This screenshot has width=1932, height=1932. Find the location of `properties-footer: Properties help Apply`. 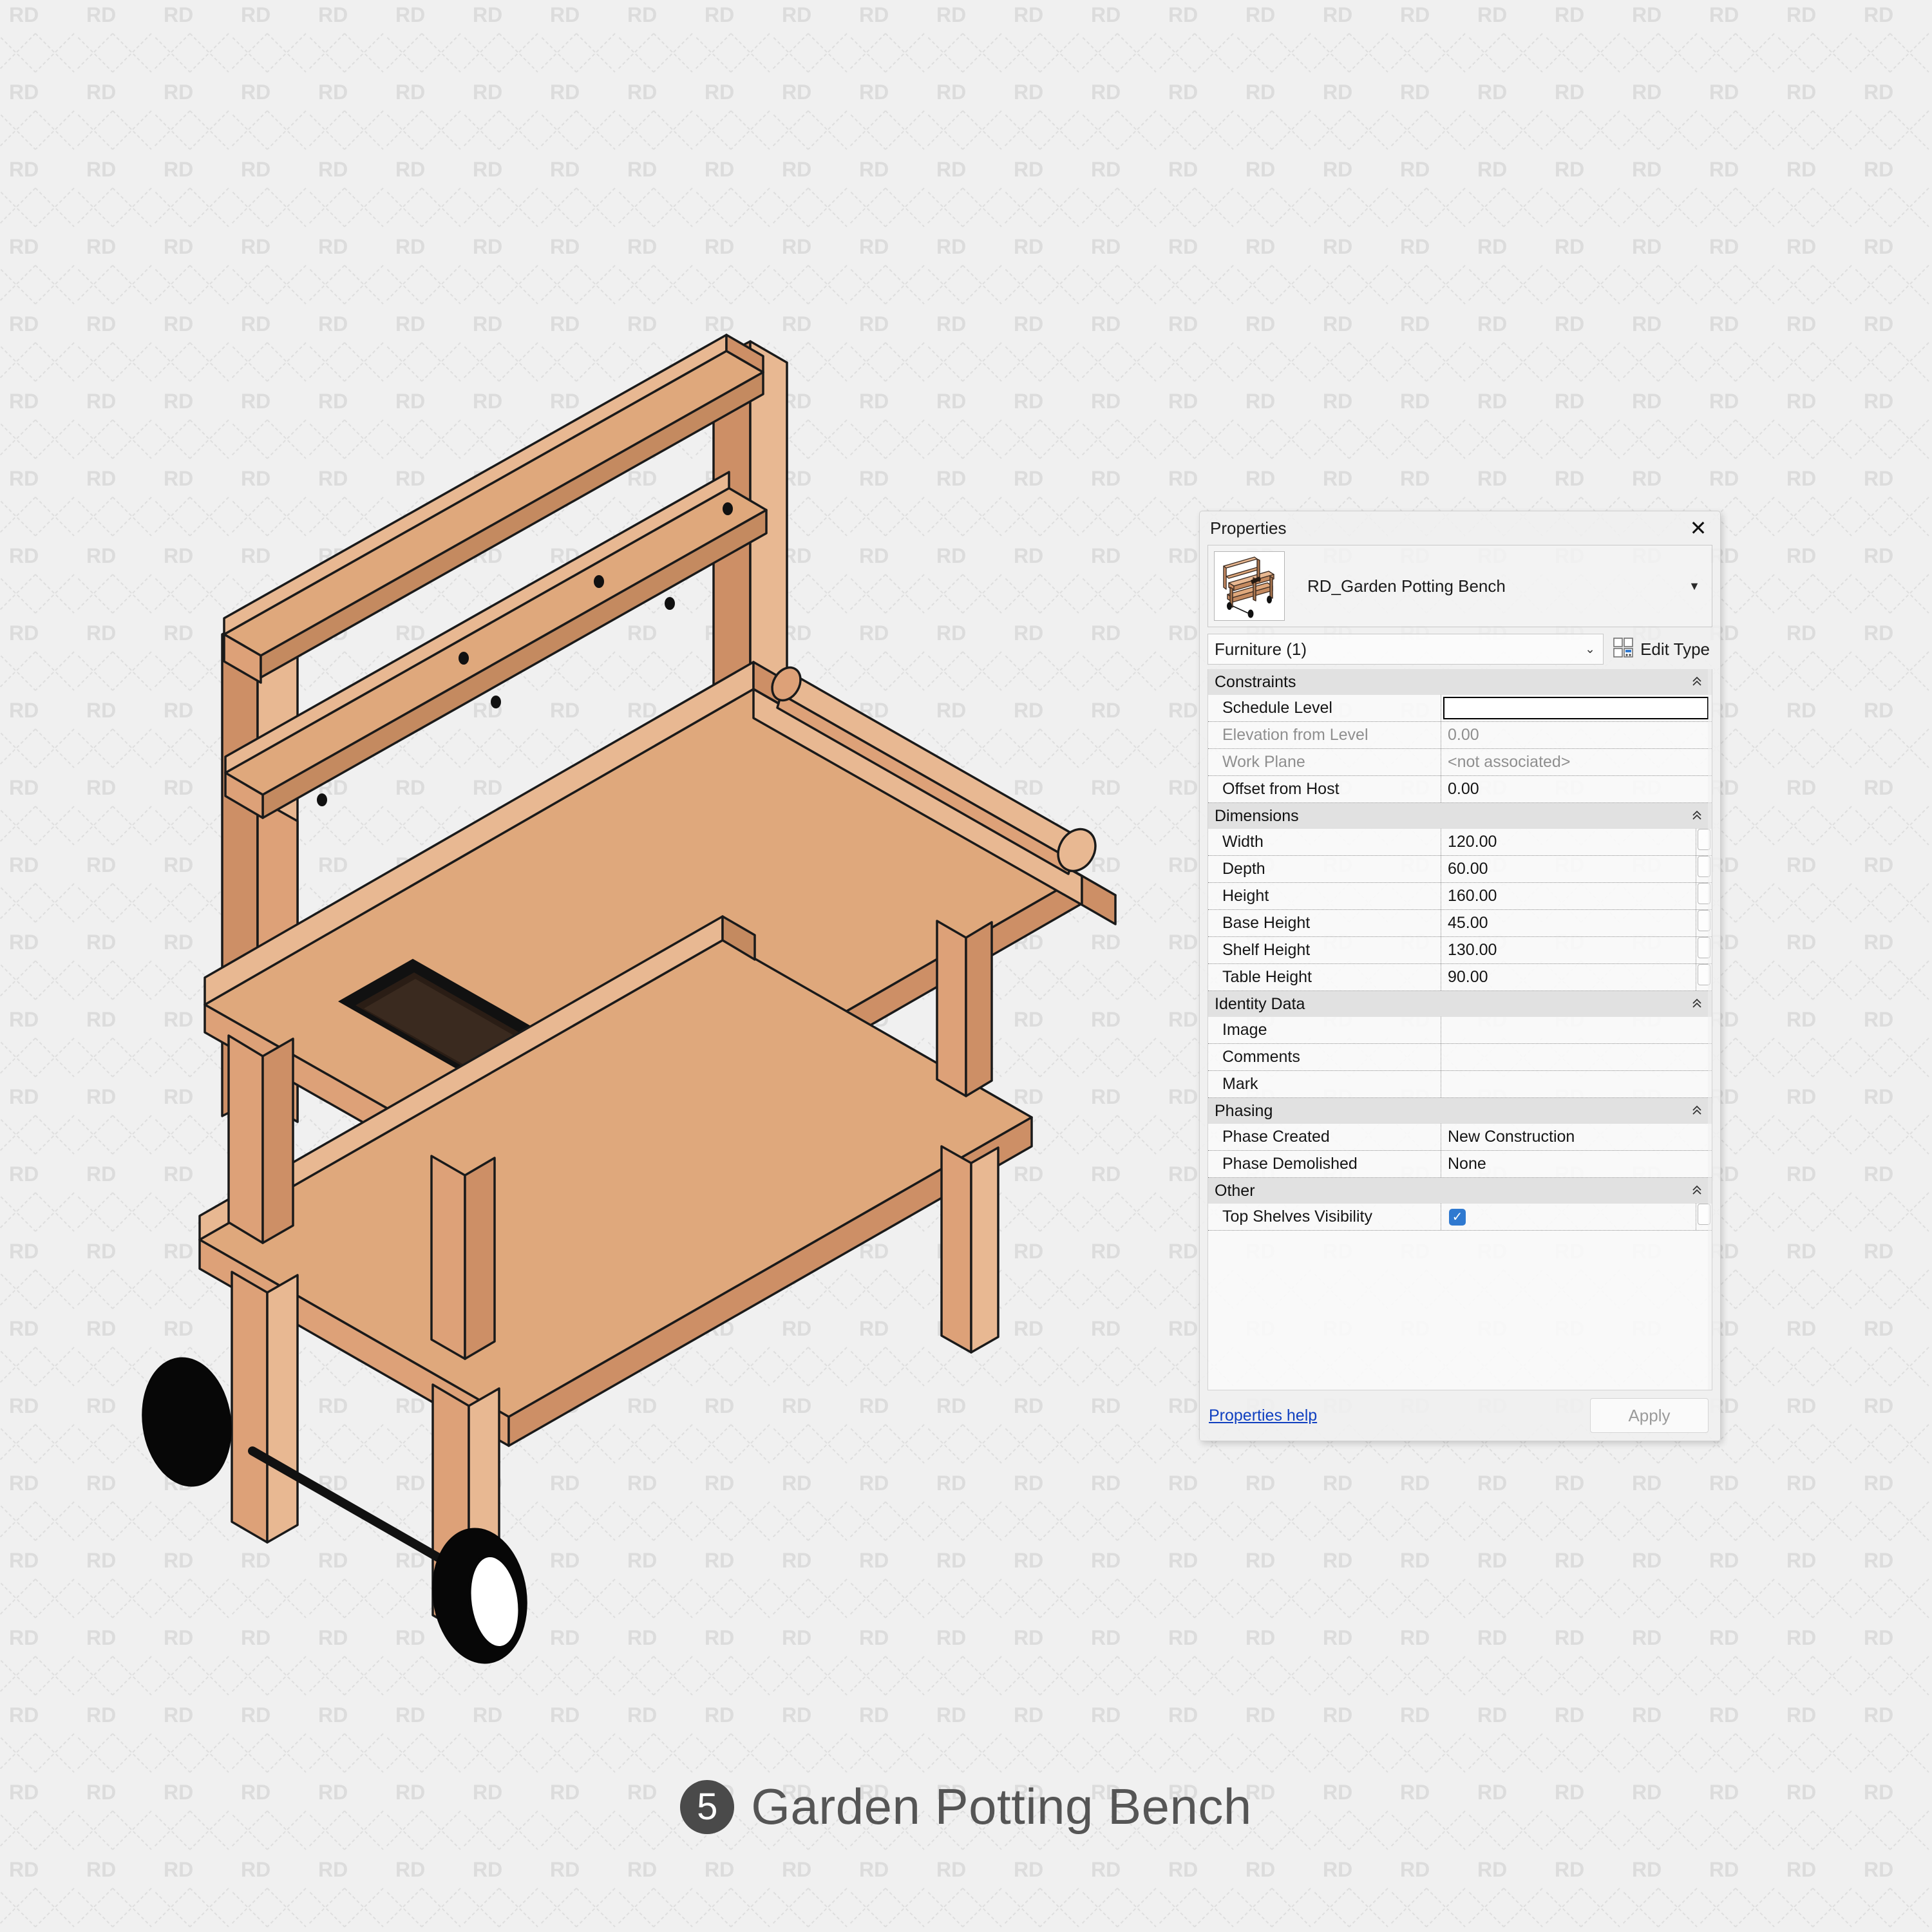

properties-footer: Properties help Apply is located at coordinates (1460, 1415).